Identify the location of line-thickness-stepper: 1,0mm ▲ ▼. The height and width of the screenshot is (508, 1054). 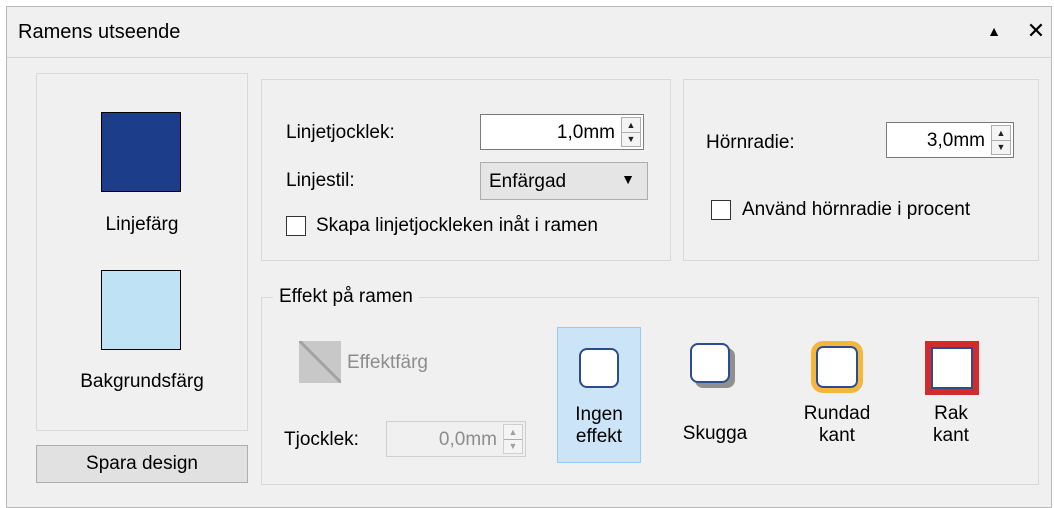
(562, 132).